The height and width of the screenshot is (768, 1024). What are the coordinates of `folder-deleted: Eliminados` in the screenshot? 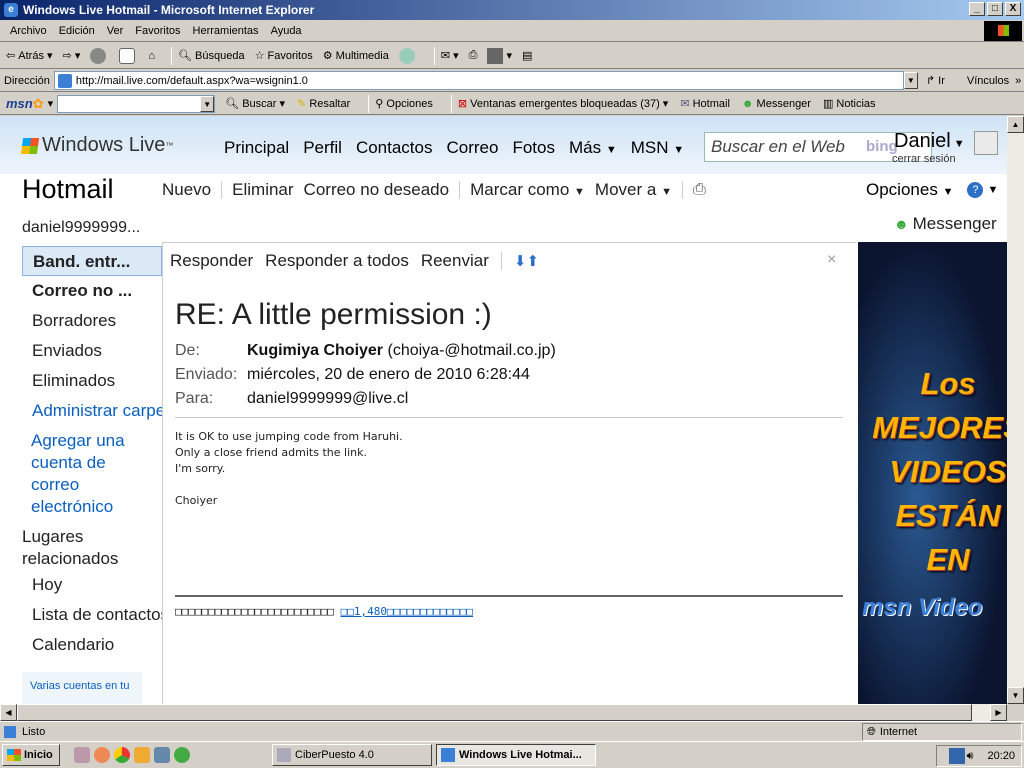 It's located at (92, 381).